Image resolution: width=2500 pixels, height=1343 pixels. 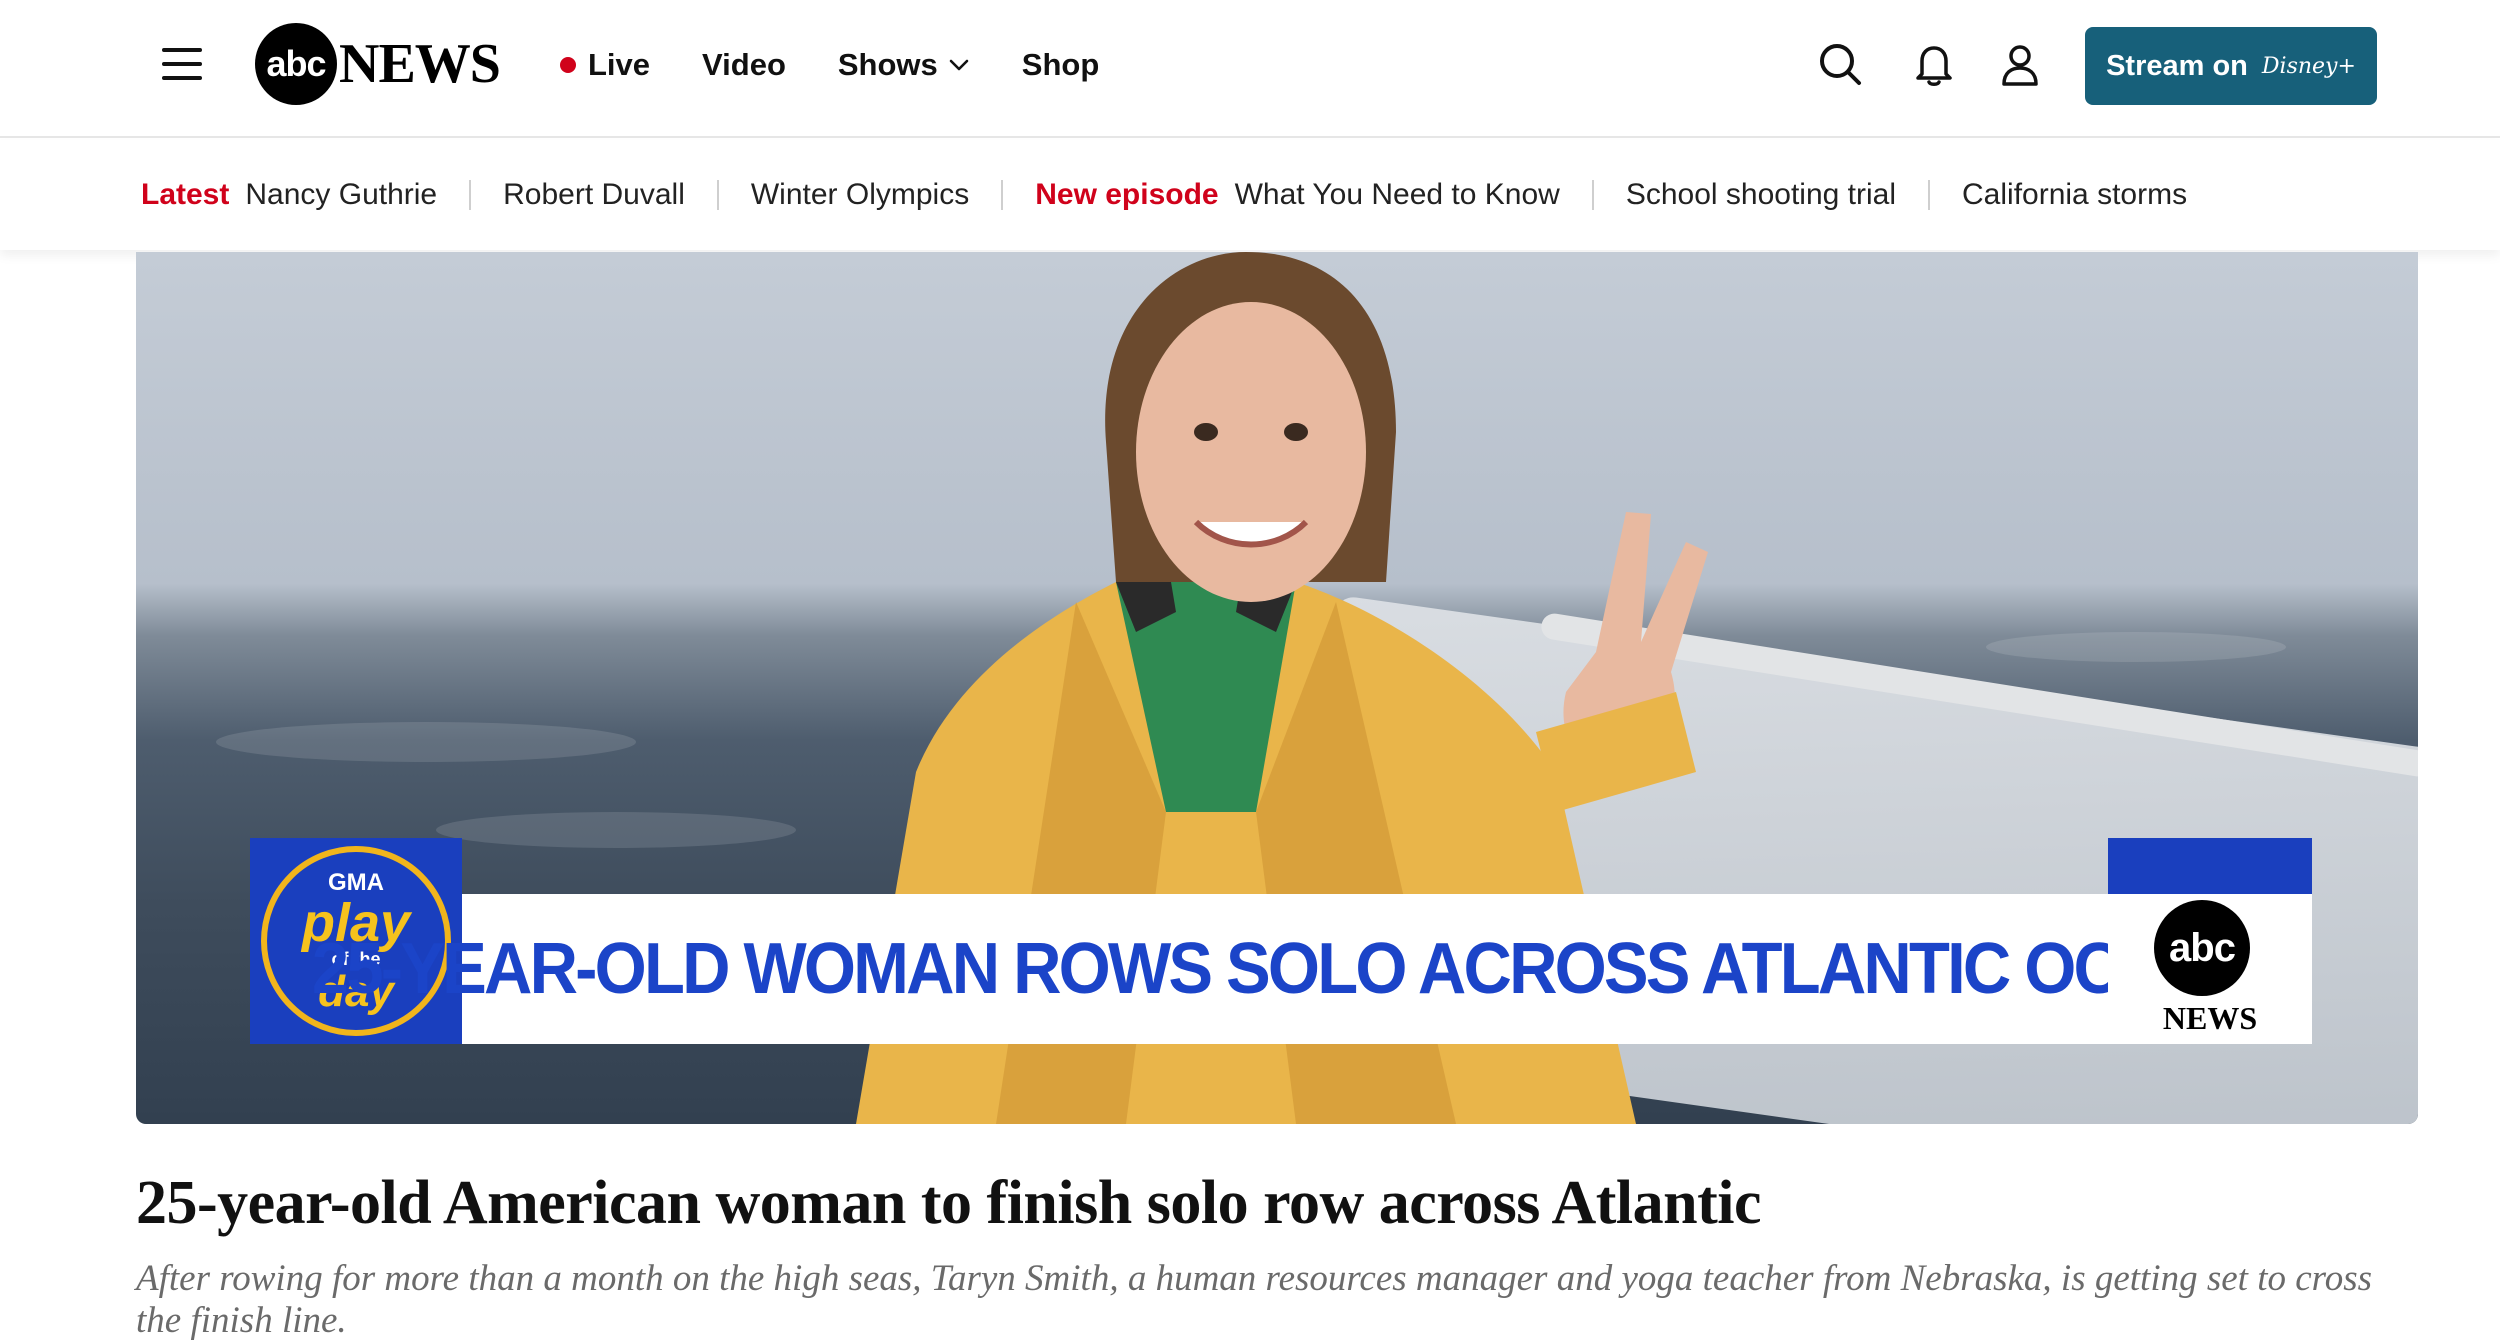 I want to click on abc-news-logo: abc NEWS, so click(x=378, y=64).